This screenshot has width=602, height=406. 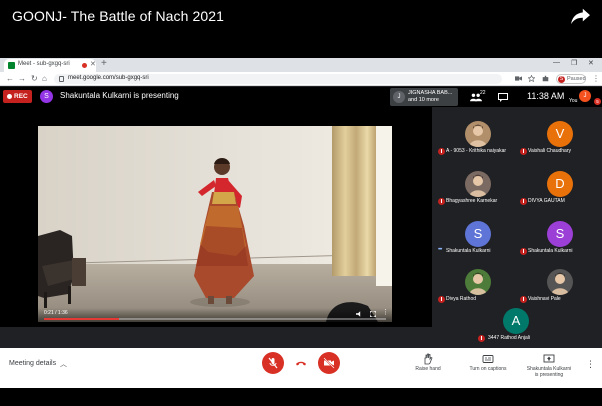 I want to click on browser-menu-icon: ⋮, so click(x=596, y=78).